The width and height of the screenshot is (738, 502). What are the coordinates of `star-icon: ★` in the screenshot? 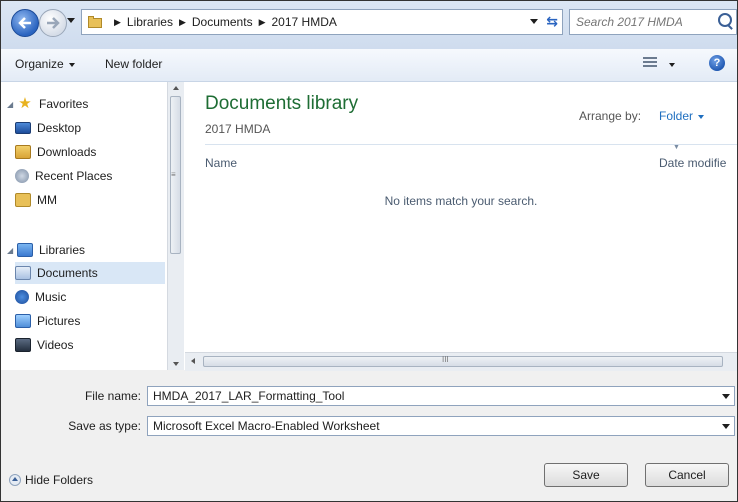 It's located at (25, 103).